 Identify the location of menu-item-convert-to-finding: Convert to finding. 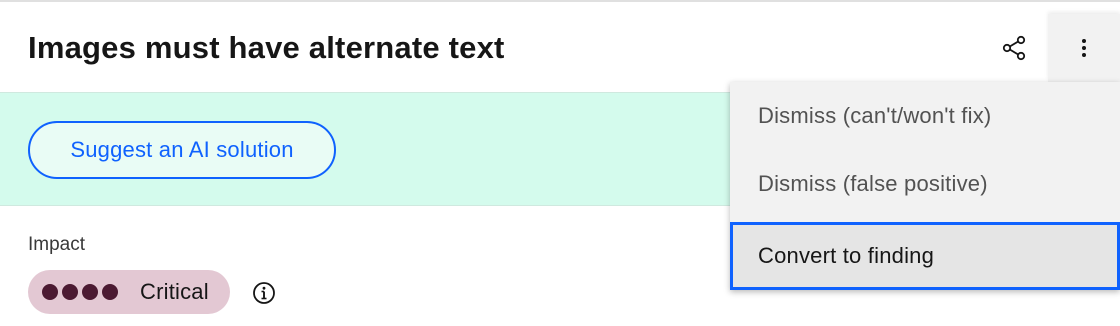
(925, 256).